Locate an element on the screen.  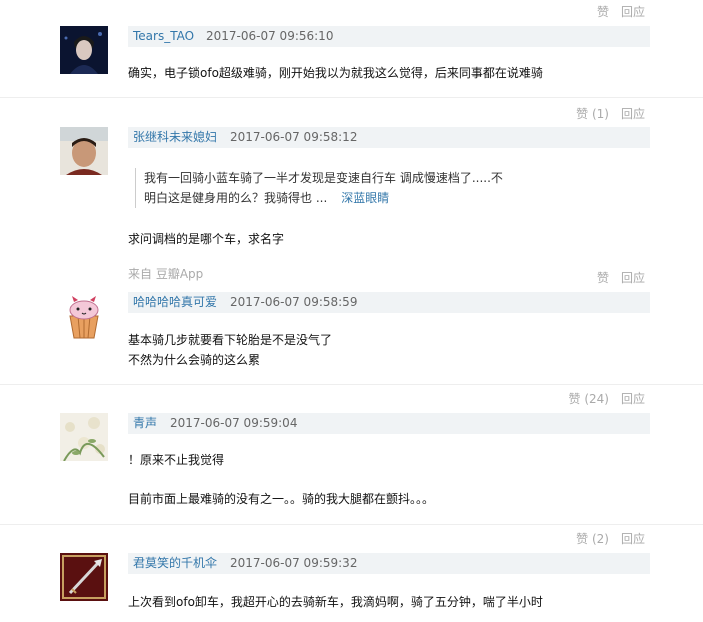
comment-actions: 赞 (1) 回应 is located at coordinates (604, 113).